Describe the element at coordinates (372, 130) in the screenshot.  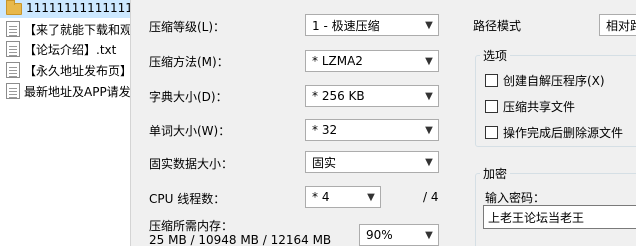
I see `word-size-select: * 32 ▼` at that location.